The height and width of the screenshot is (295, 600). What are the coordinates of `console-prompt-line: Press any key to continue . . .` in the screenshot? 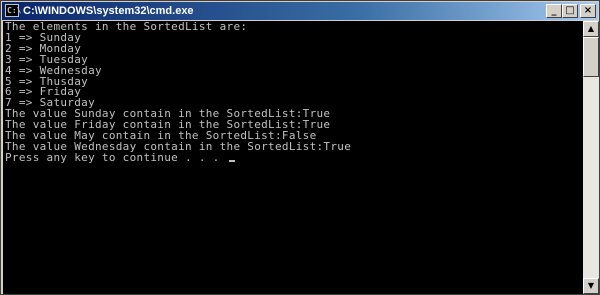 It's located at (116, 157).